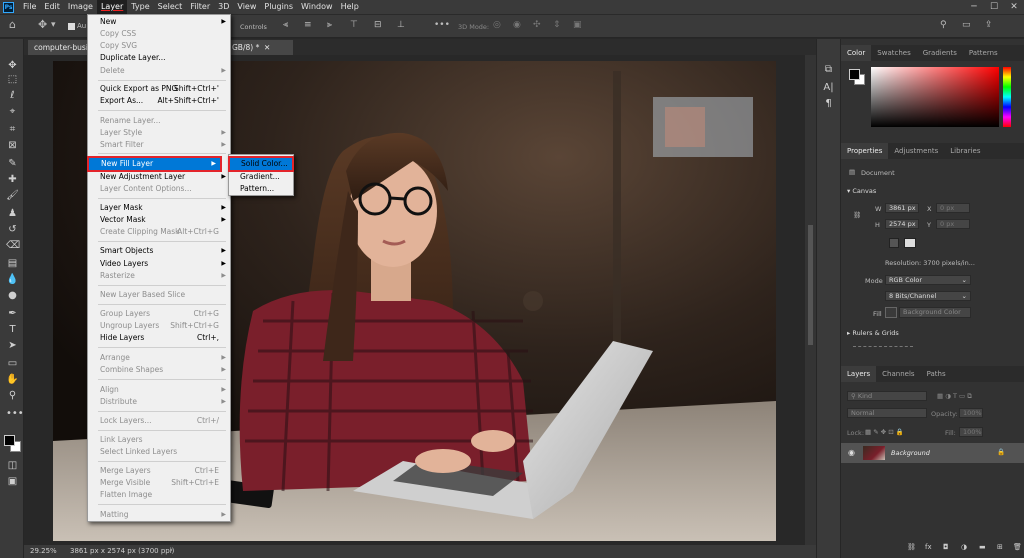 Image resolution: width=1024 pixels, height=558 pixels. Describe the element at coordinates (308, 25) in the screenshot. I see `align-center-icon: ≡` at that location.